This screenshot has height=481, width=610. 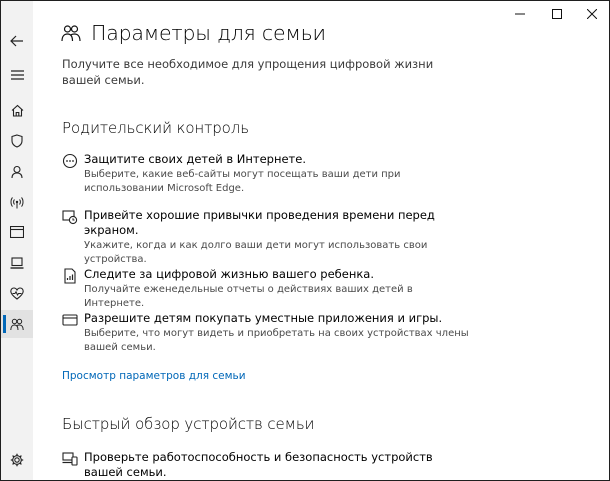 What do you see at coordinates (70, 276) in the screenshot?
I see `activity-report-icon` at bounding box center [70, 276].